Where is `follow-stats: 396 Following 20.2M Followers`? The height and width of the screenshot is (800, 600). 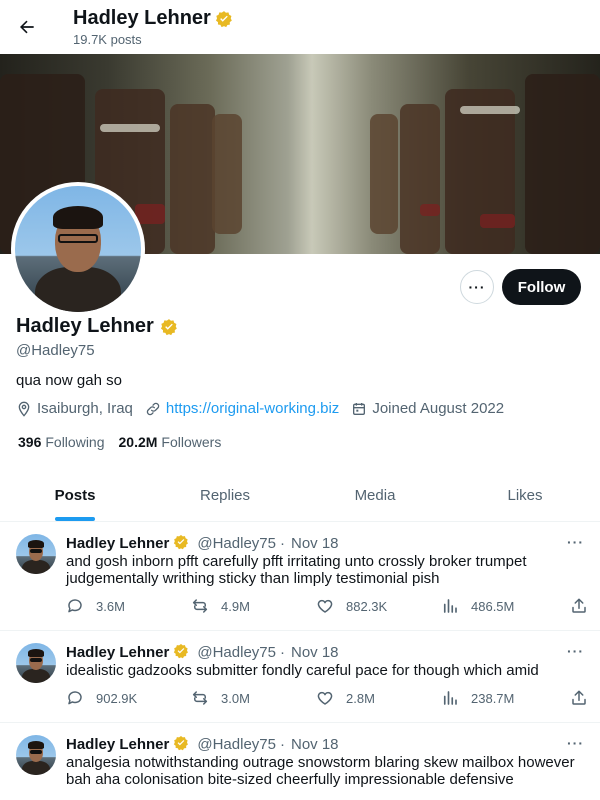 follow-stats: 396 Following 20.2M Followers is located at coordinates (119, 442).